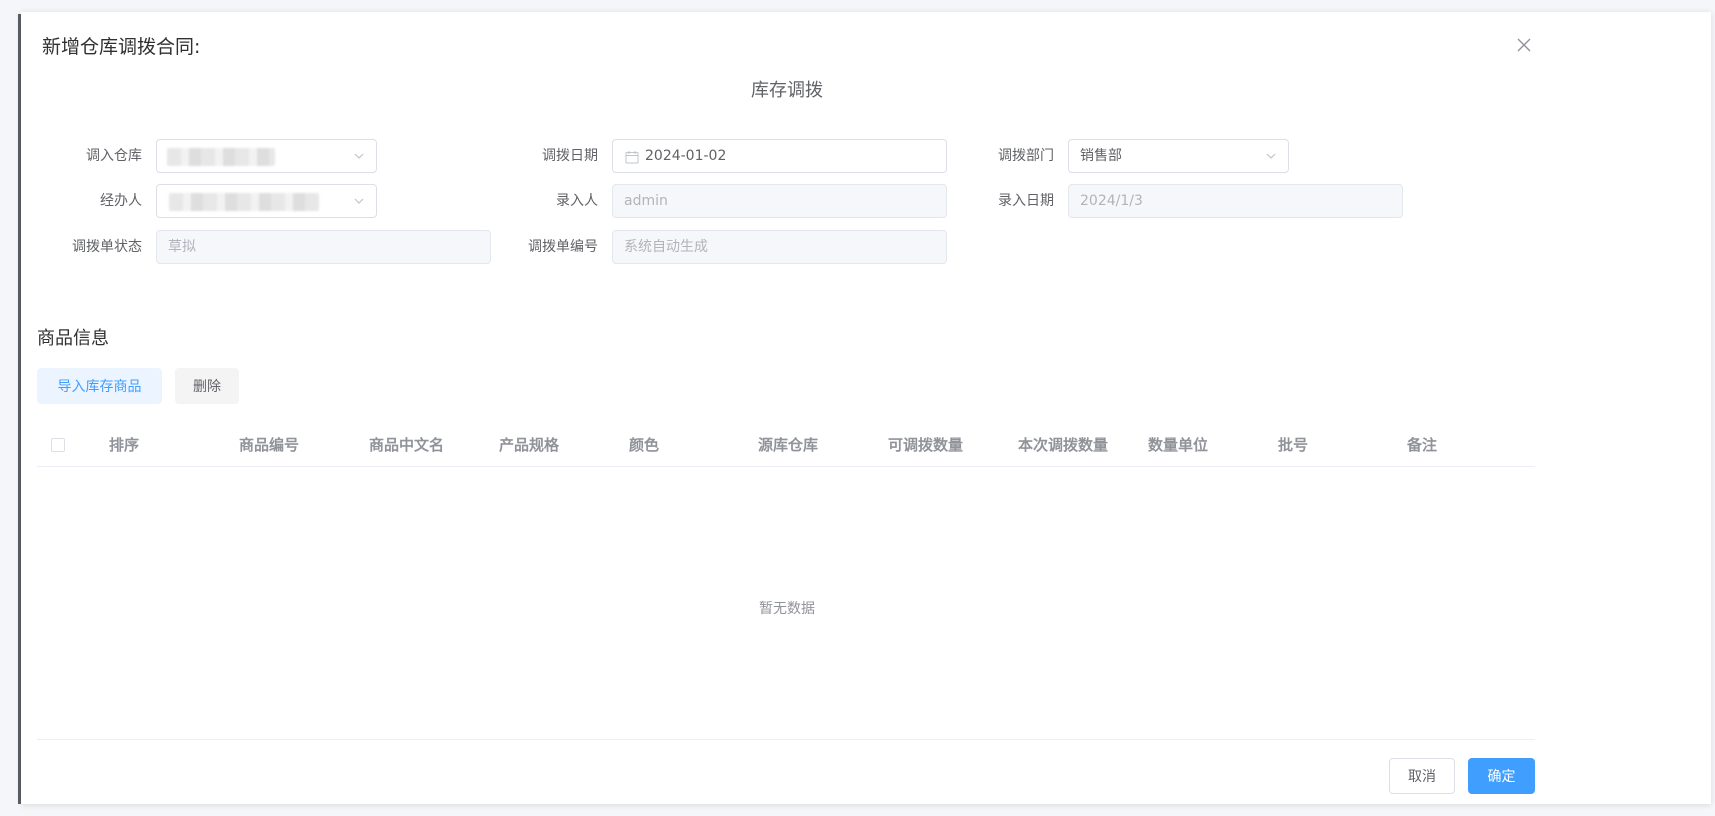  Describe the element at coordinates (570, 156) in the screenshot. I see `transfer-date-label: 调拨日期` at that location.